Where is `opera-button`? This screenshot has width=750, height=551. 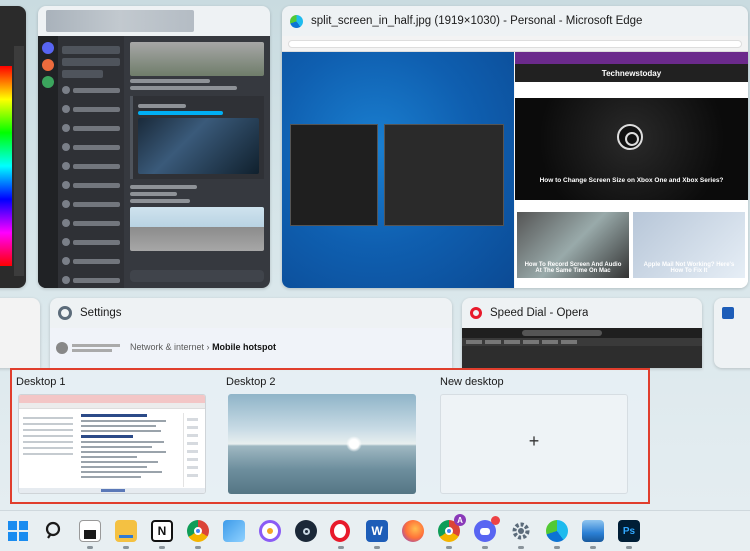
opera-button is located at coordinates (340, 531).